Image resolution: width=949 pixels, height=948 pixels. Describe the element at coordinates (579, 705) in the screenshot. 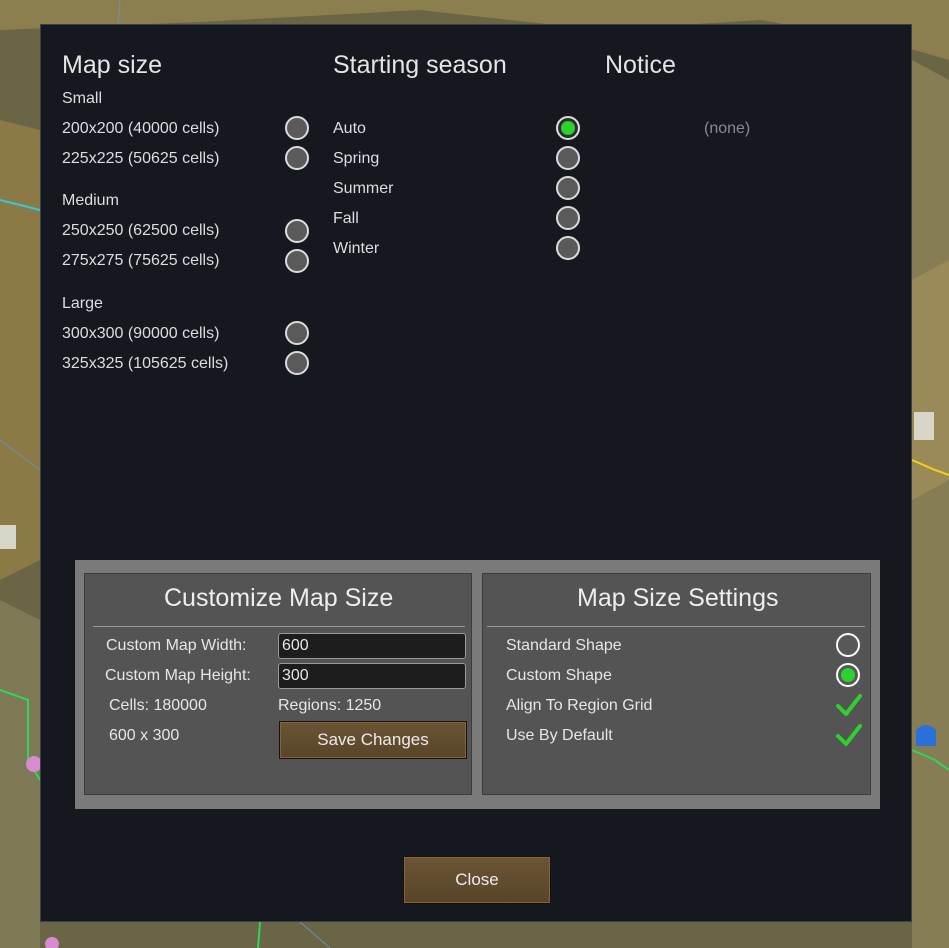

I see `align-region-grid-label: Align To Region Grid` at that location.